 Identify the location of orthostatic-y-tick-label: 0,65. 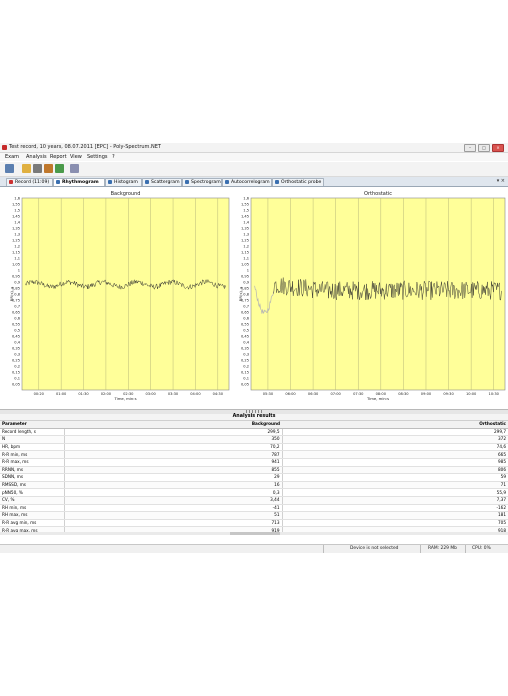
(245, 312).